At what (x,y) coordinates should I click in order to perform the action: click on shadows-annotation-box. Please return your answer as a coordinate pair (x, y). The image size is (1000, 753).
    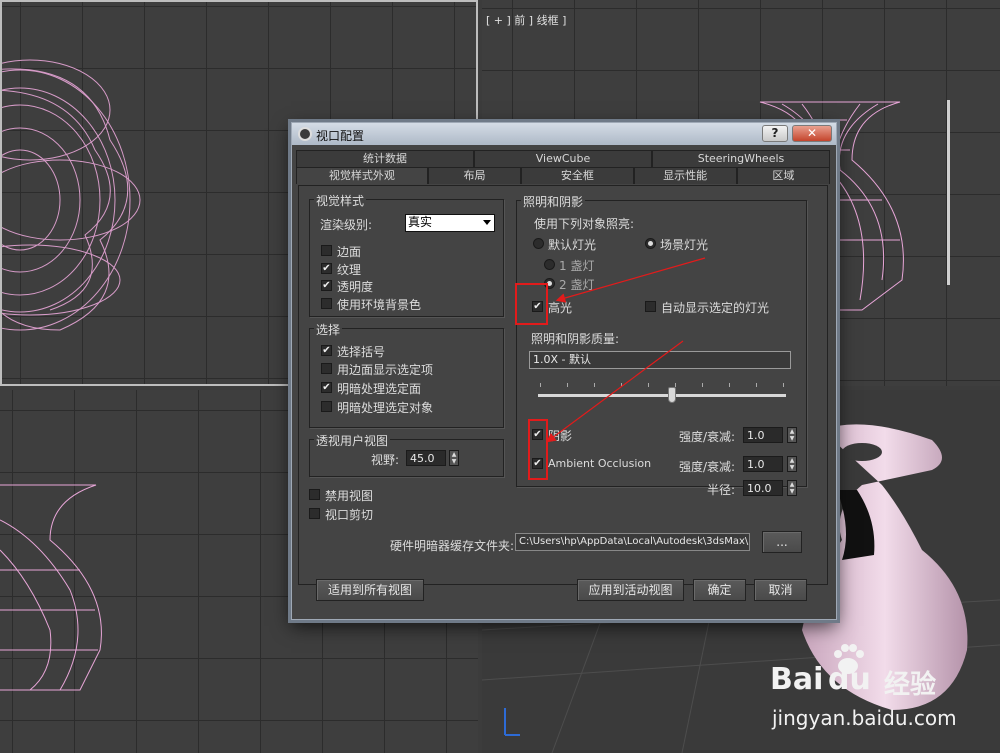
    Looking at the image, I should click on (538, 449).